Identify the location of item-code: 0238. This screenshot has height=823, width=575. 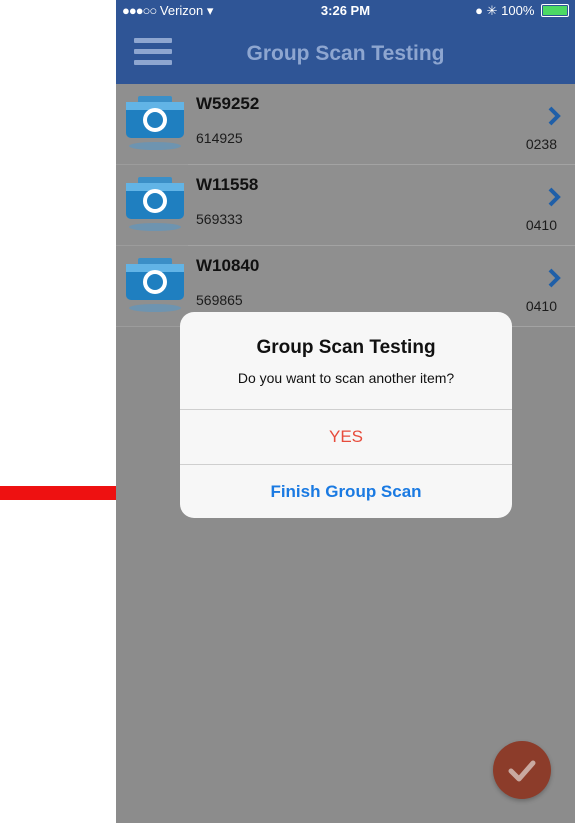
(541, 144).